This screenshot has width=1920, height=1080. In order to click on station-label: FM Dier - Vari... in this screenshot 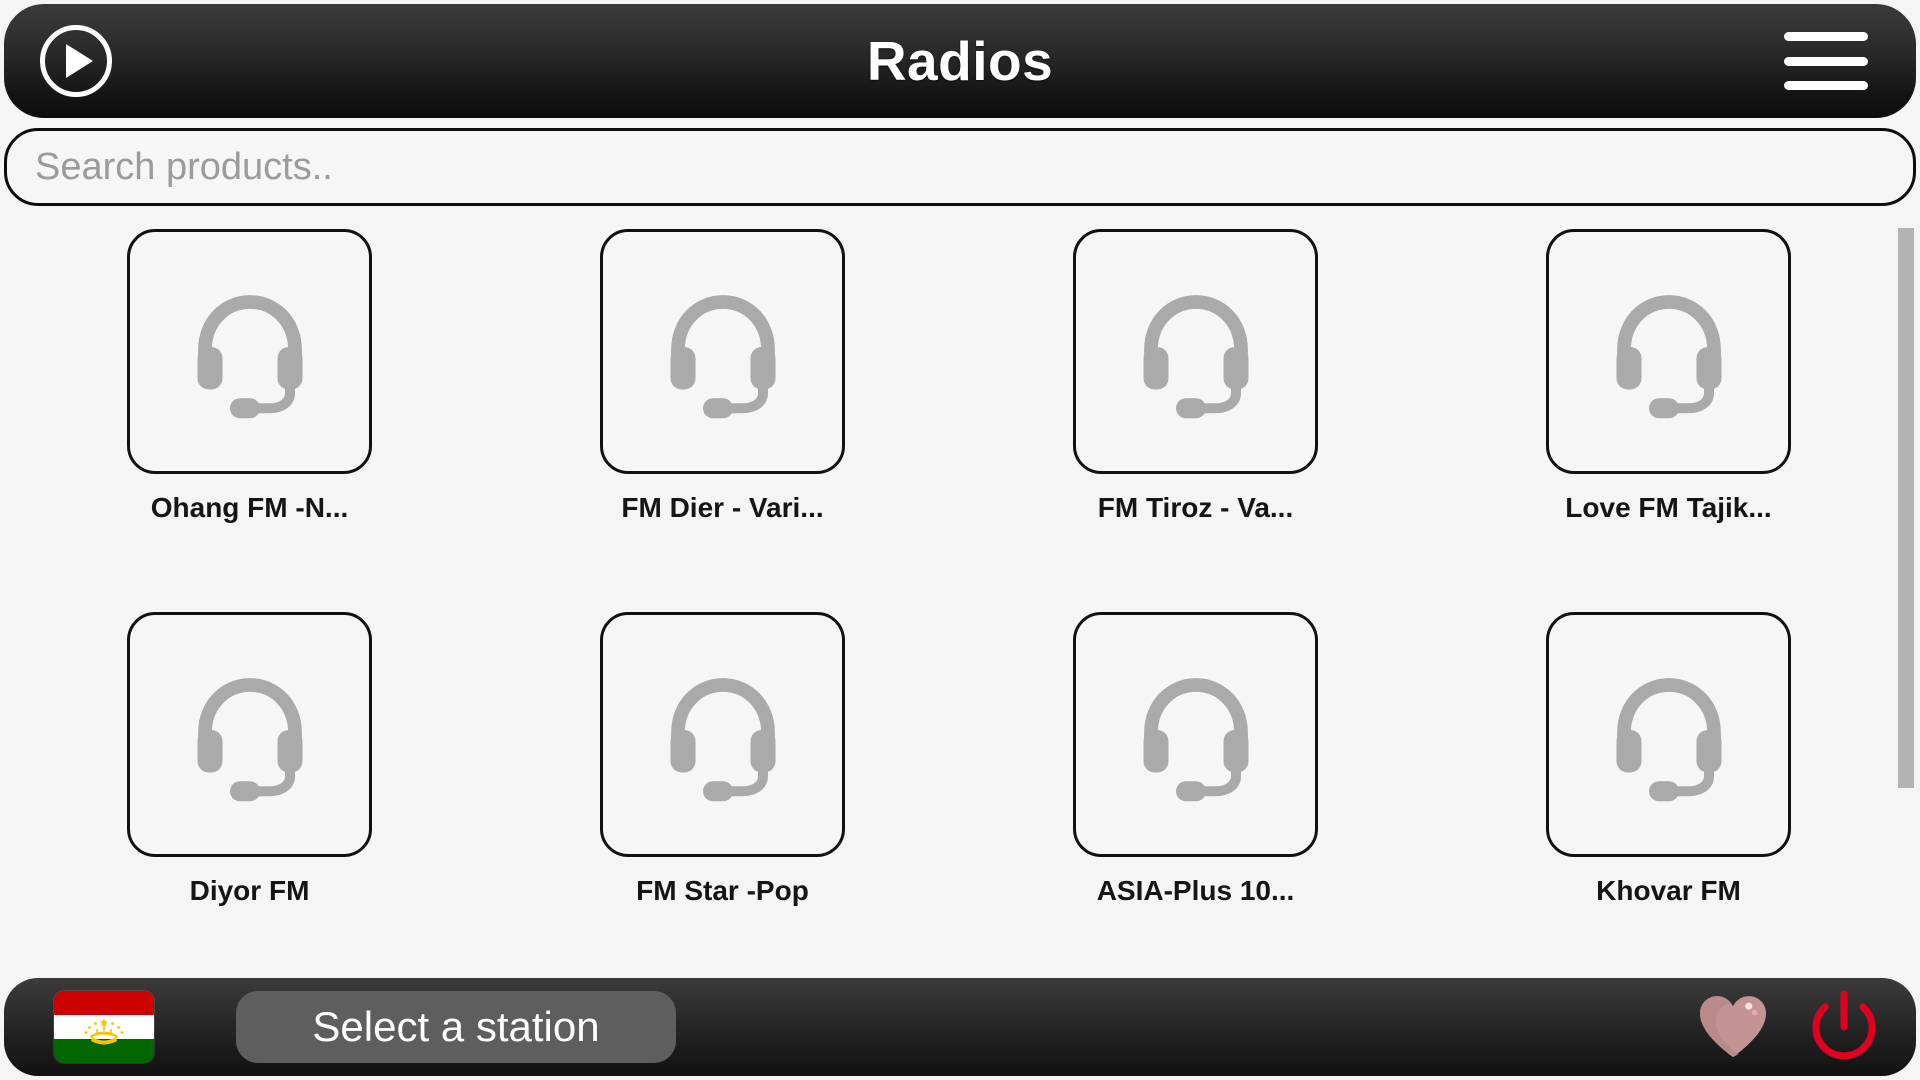, I will do `click(722, 507)`.